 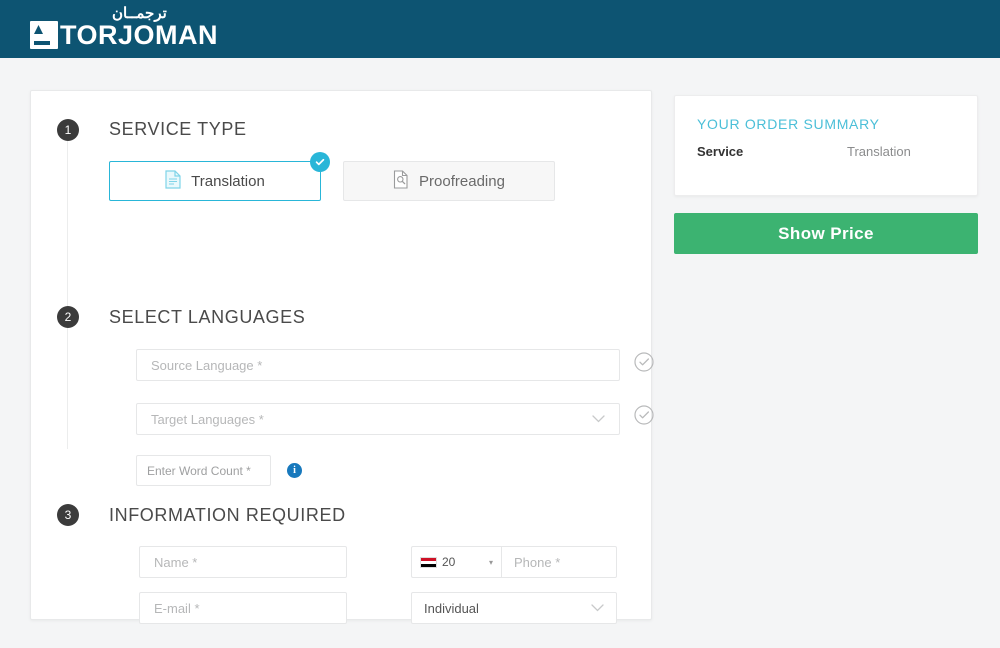 What do you see at coordinates (207, 419) in the screenshot?
I see `target-languages-placeholder: Target Languages *` at bounding box center [207, 419].